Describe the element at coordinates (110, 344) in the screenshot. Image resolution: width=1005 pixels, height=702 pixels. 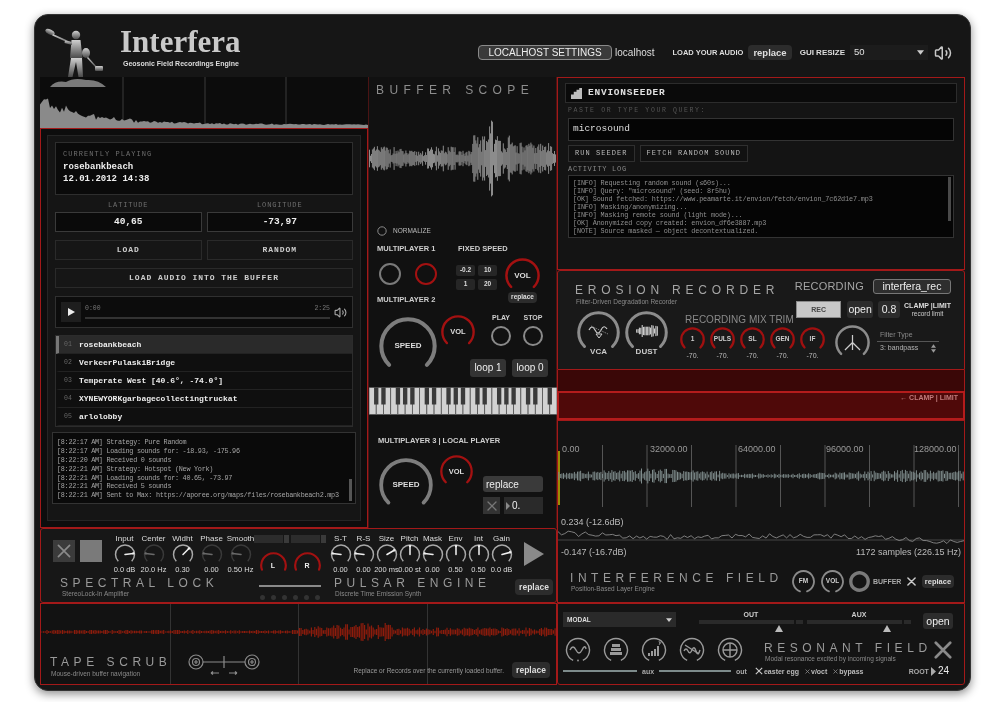
I see `track-name: rosebankbeach` at that location.